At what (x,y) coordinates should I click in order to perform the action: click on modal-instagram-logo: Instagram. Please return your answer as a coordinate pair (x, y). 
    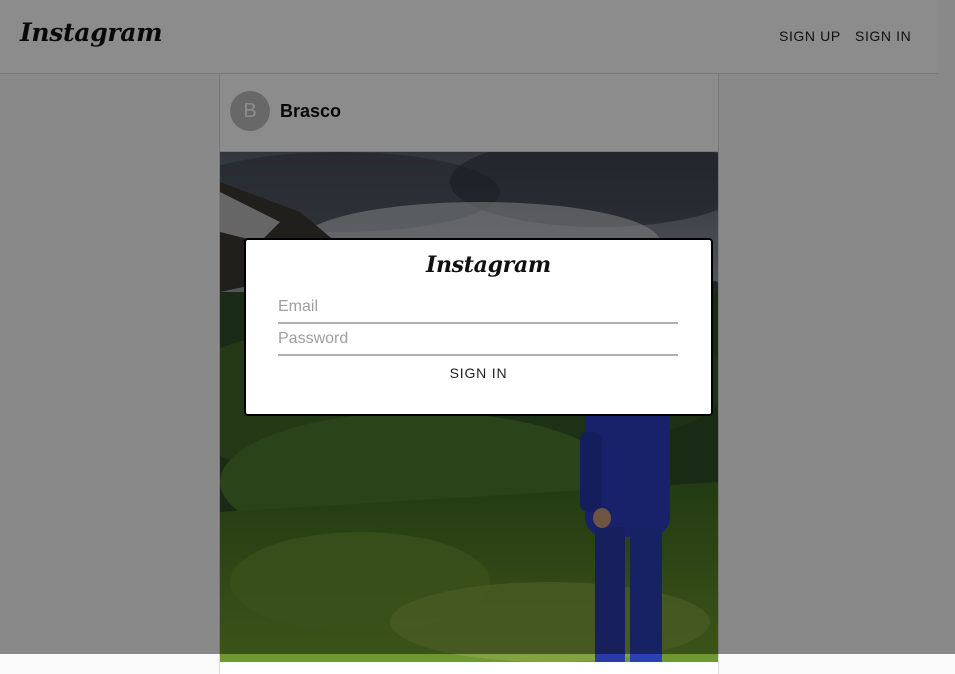
    Looking at the image, I should click on (488, 265).